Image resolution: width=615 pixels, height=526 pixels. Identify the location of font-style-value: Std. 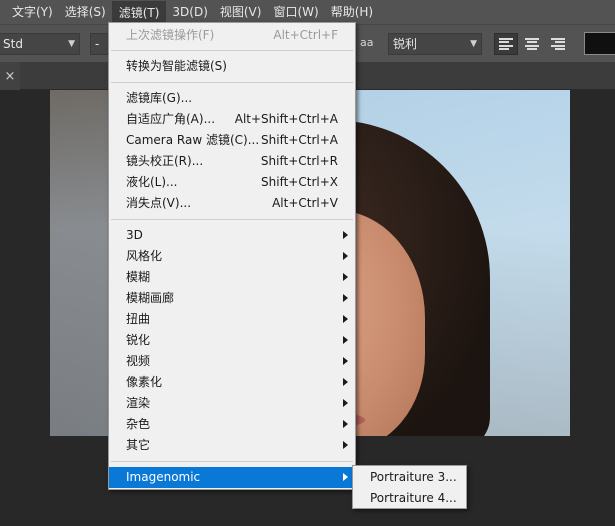
(13, 44).